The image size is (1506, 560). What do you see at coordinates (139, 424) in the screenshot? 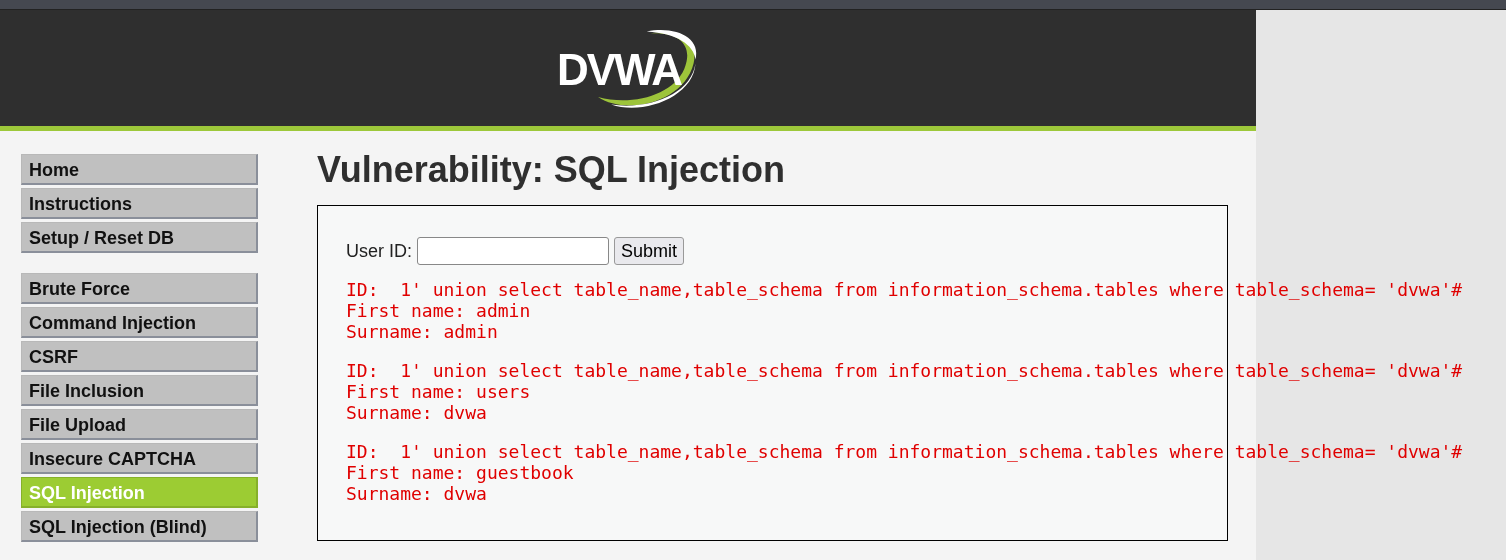
I see `menu-item: File Upload` at bounding box center [139, 424].